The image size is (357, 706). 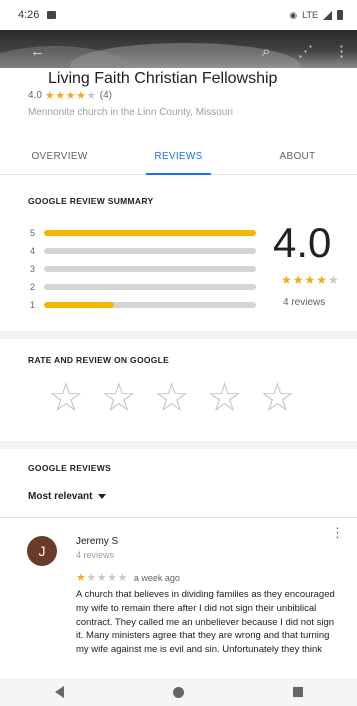 I want to click on sort-label: Most relevant, so click(x=60, y=496).